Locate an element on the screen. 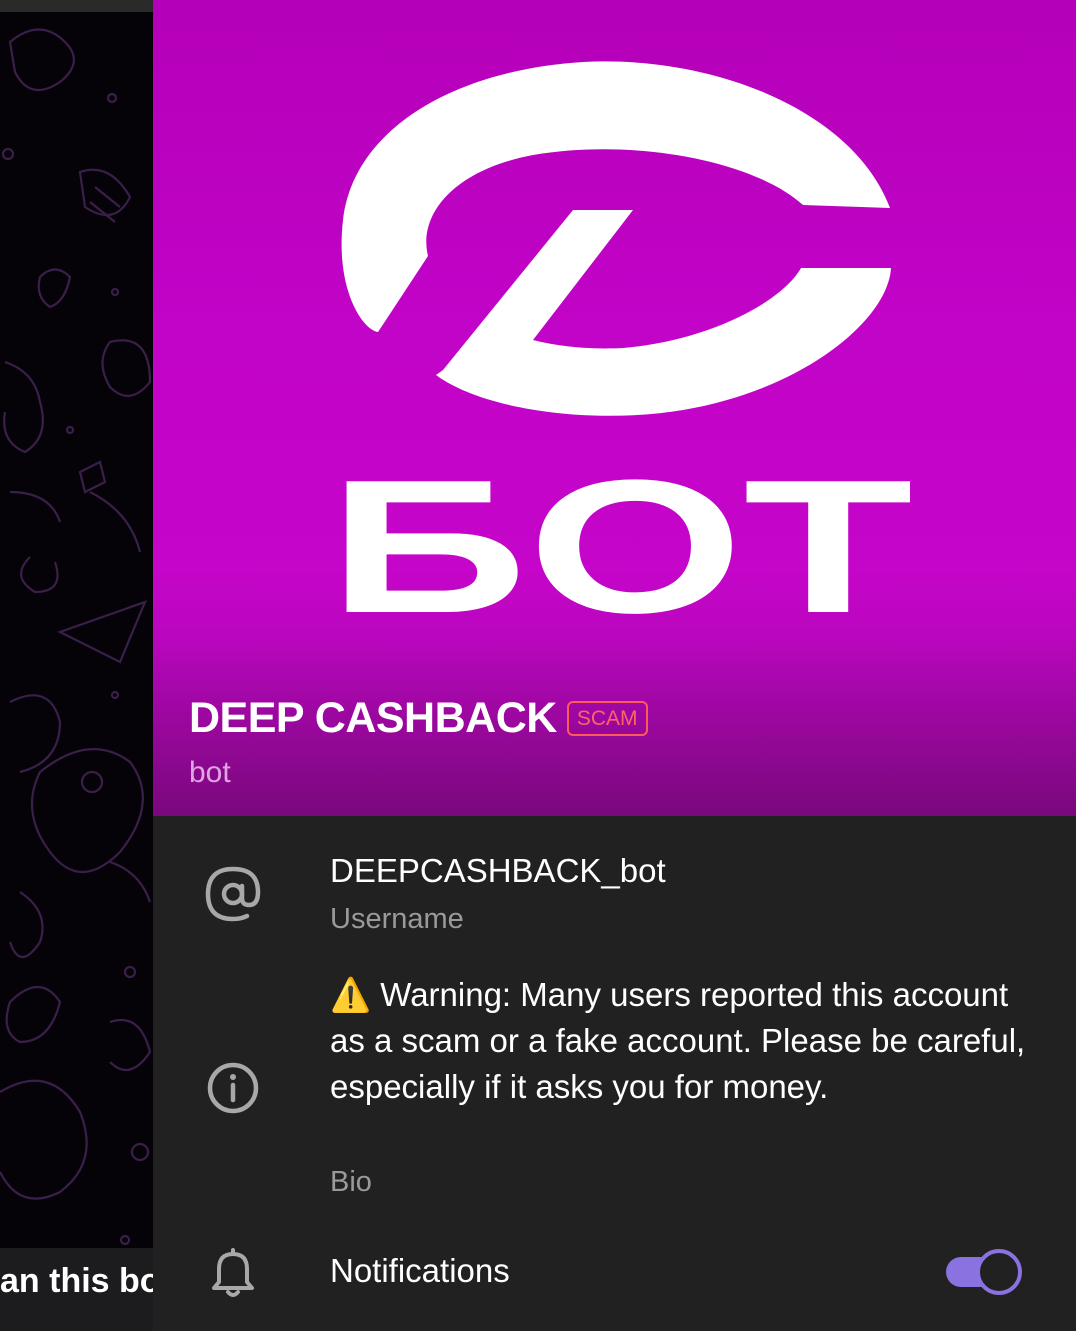  chat-action-bar: an this bo is located at coordinates (76, 1289).